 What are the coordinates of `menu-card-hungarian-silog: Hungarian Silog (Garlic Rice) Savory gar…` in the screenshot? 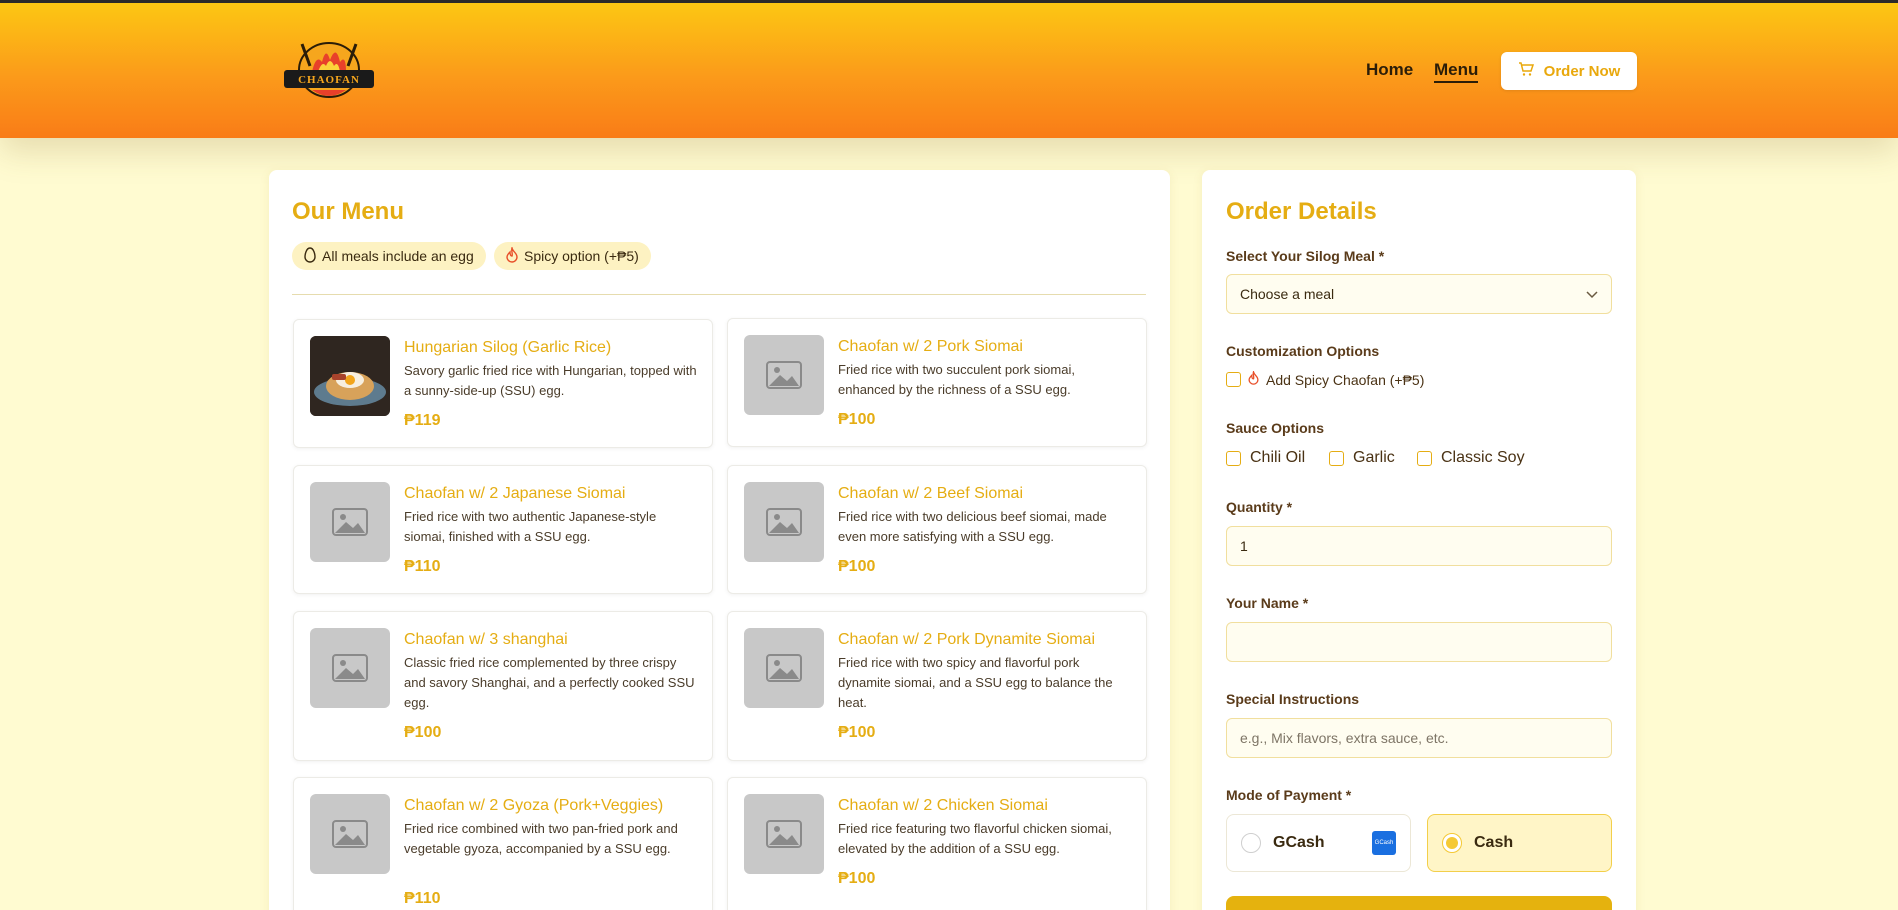 It's located at (503, 383).